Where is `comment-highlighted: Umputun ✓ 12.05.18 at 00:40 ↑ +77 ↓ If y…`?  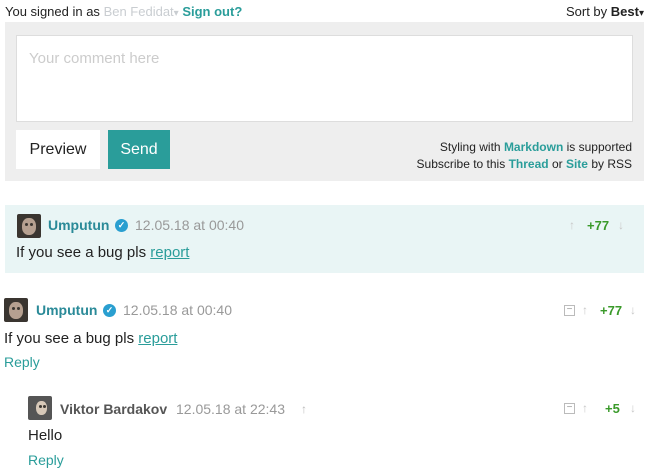 comment-highlighted: Umputun ✓ 12.05.18 at 00:40 ↑ +77 ↓ If y… is located at coordinates (324, 239).